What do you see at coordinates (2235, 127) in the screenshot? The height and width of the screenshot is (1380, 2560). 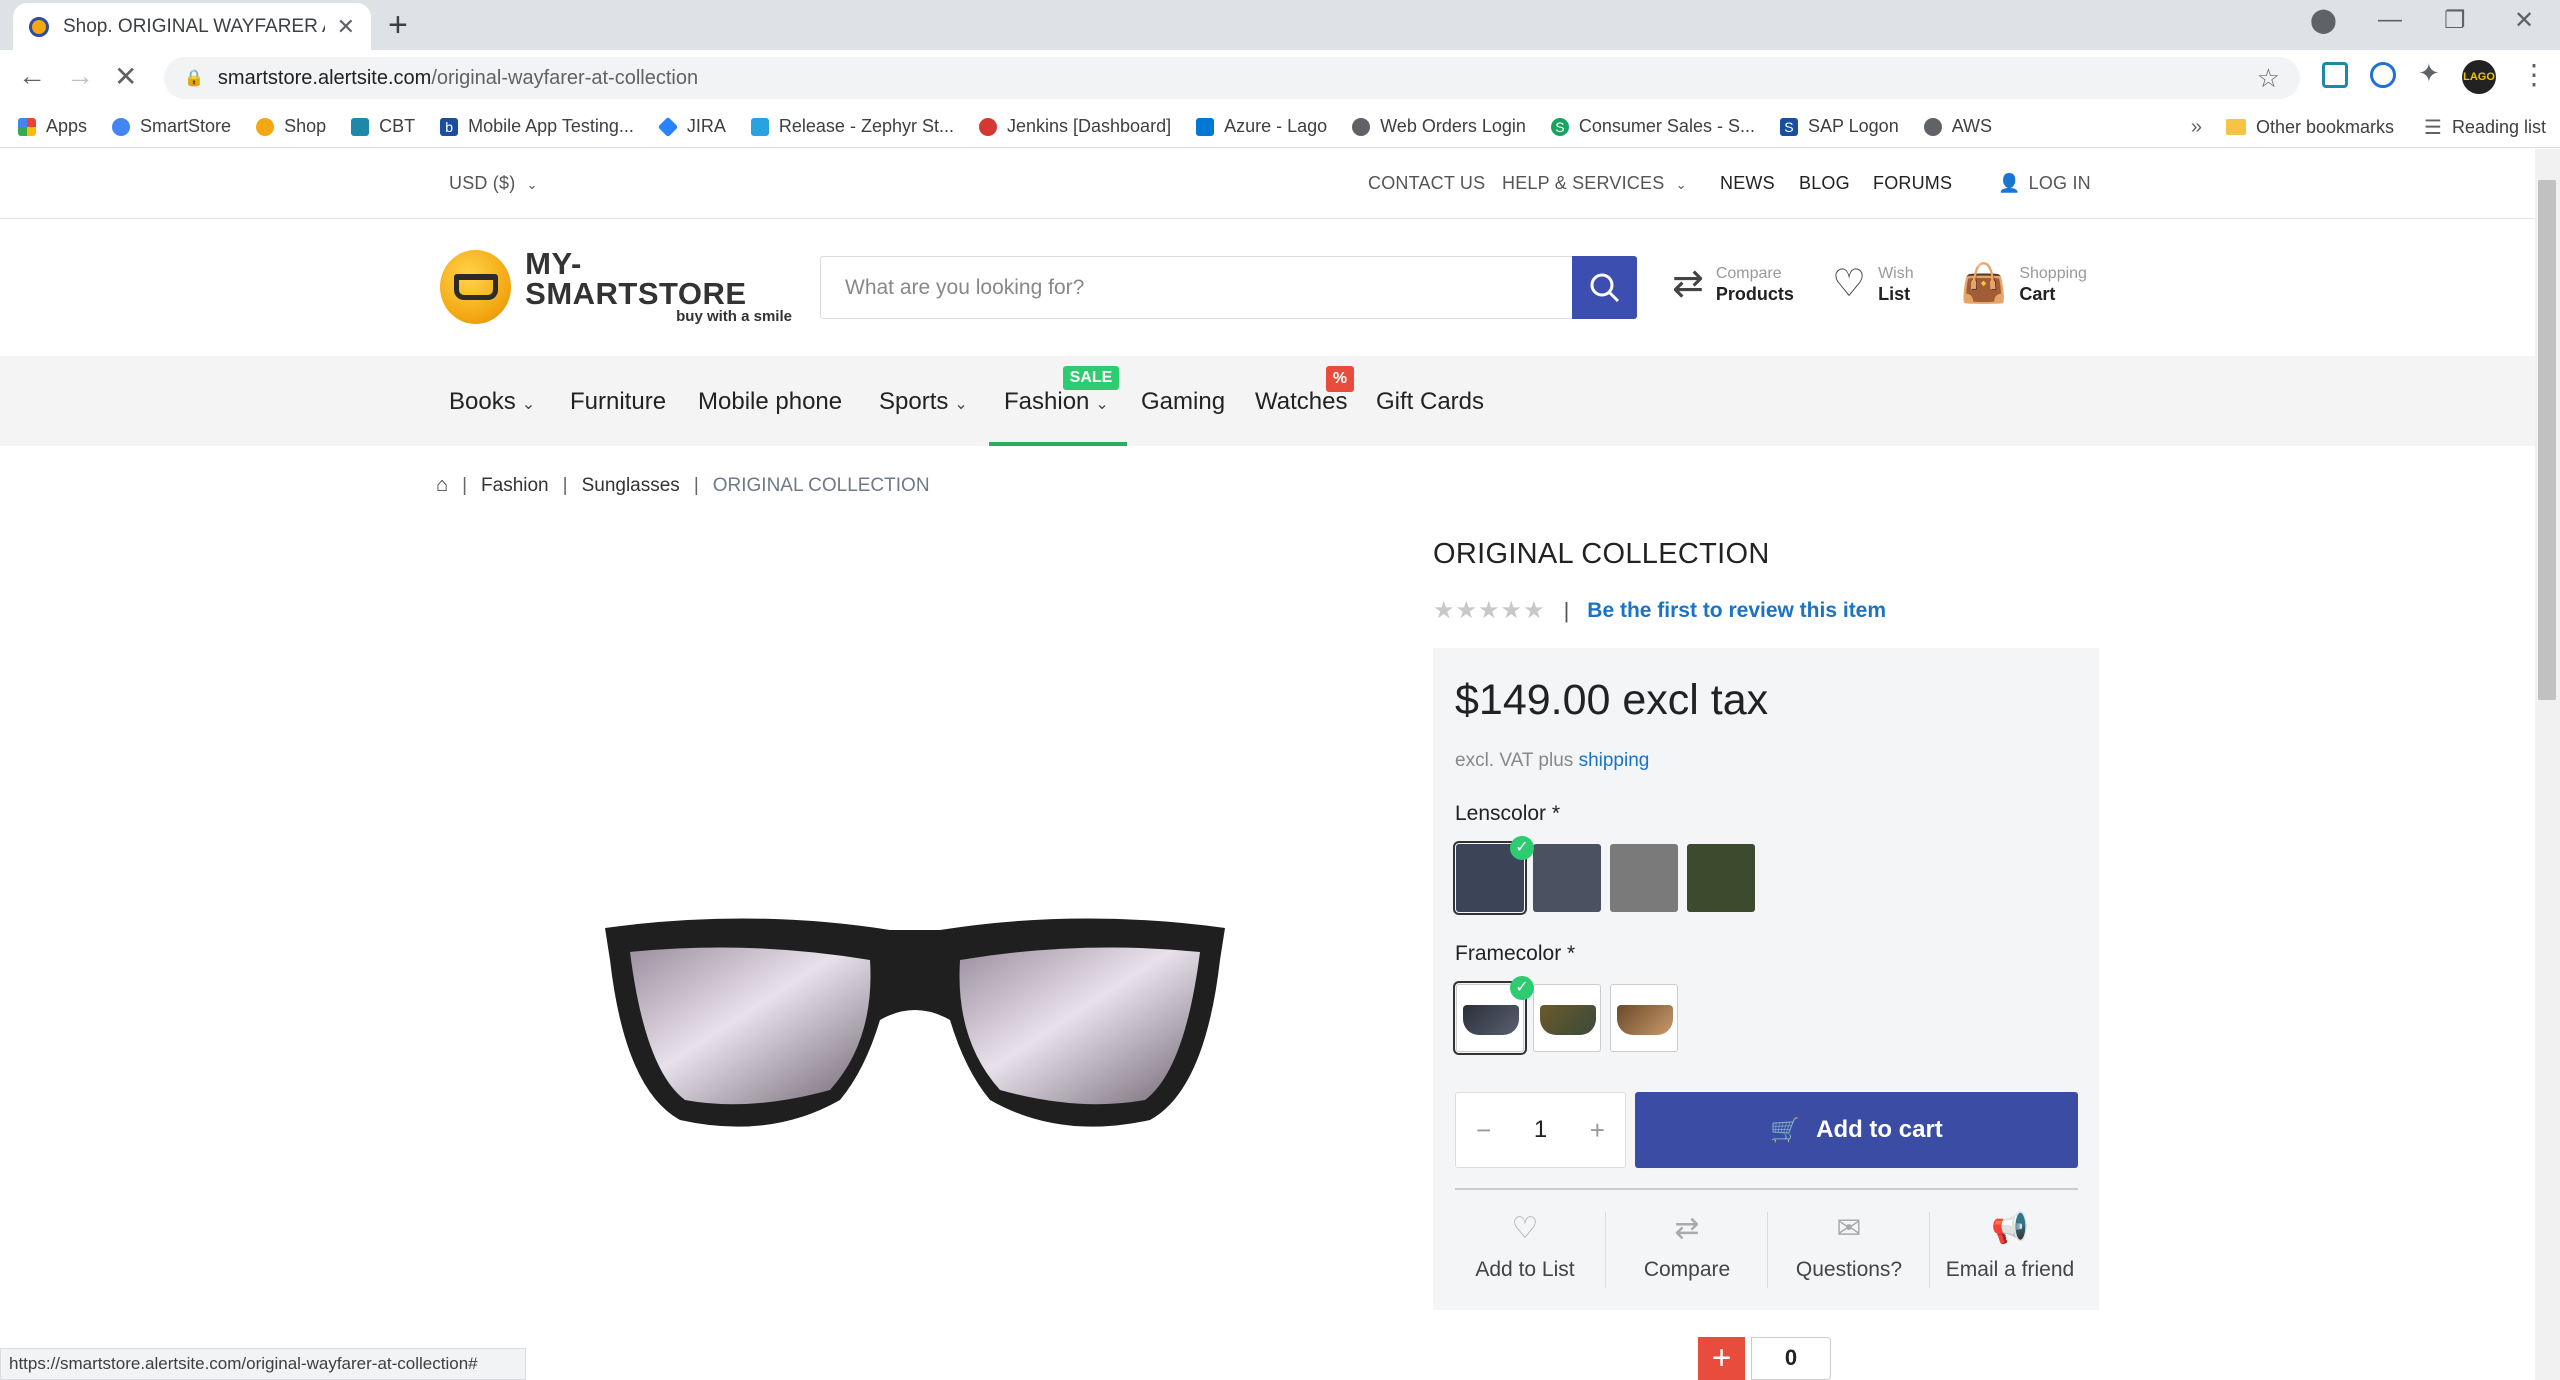 I see `folder-icon` at bounding box center [2235, 127].